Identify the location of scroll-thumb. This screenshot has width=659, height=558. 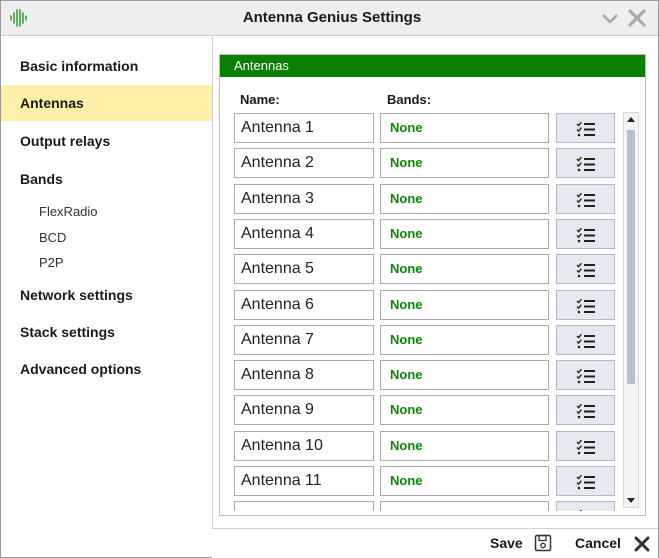
(631, 257).